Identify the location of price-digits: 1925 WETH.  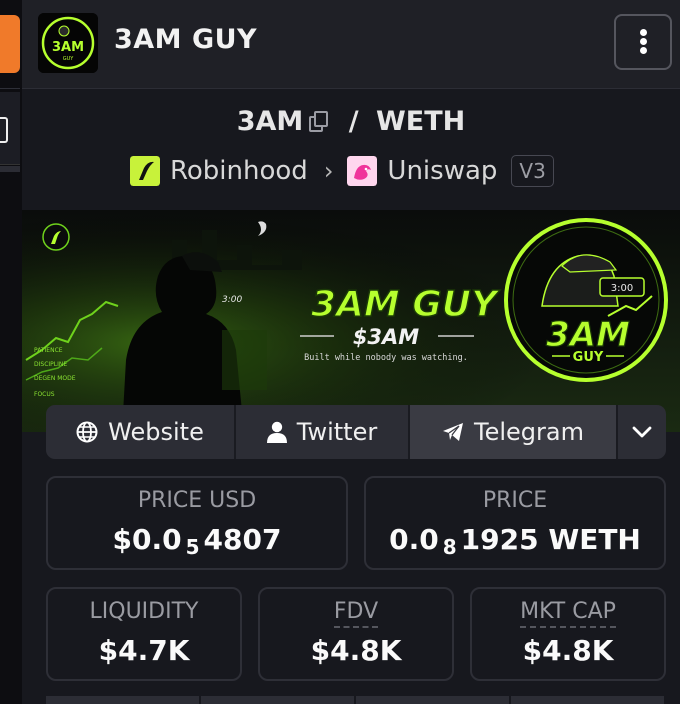
(550, 539).